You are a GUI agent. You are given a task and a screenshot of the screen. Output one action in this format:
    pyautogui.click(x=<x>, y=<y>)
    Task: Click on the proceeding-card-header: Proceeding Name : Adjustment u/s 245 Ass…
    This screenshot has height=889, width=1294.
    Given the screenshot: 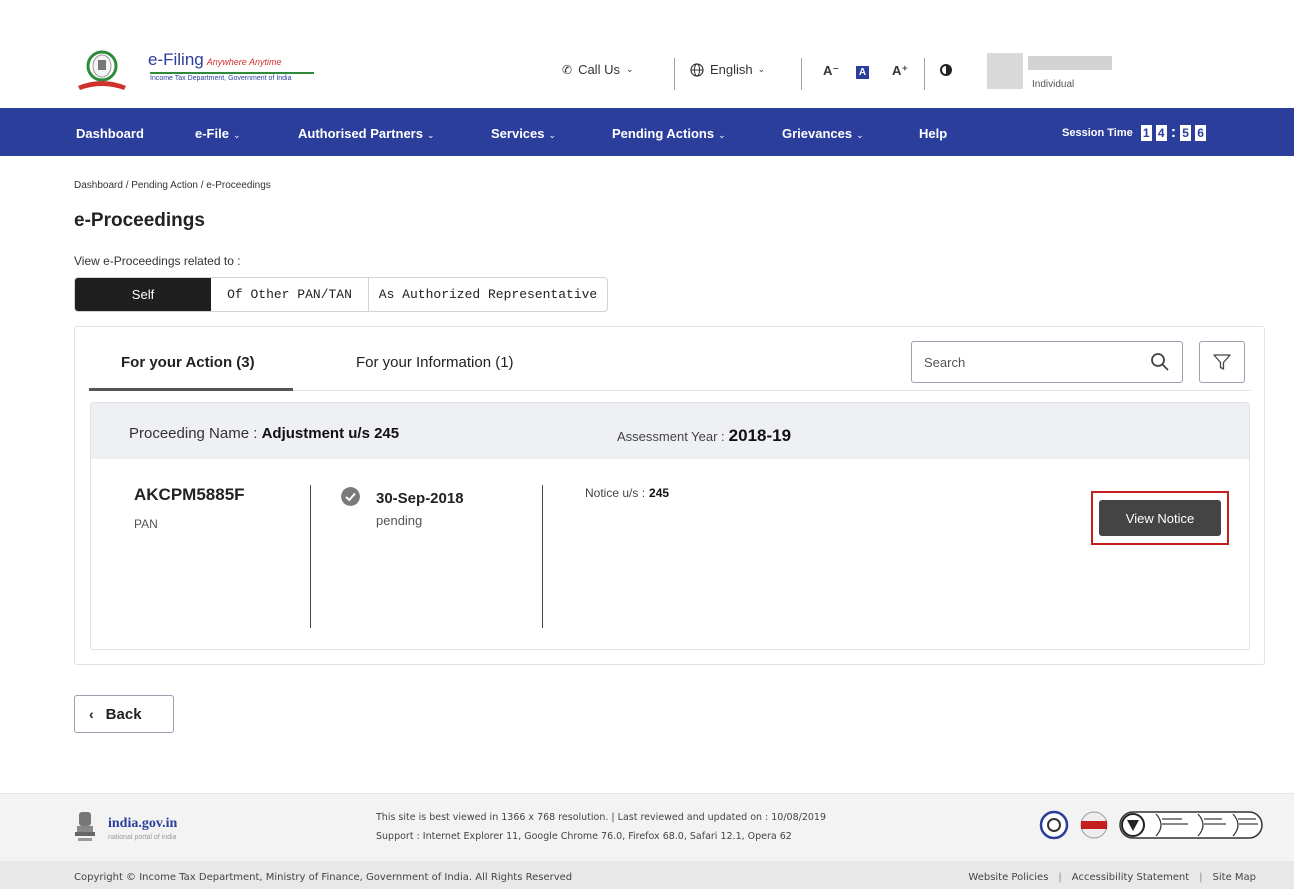 What is the action you would take?
    pyautogui.click(x=670, y=431)
    